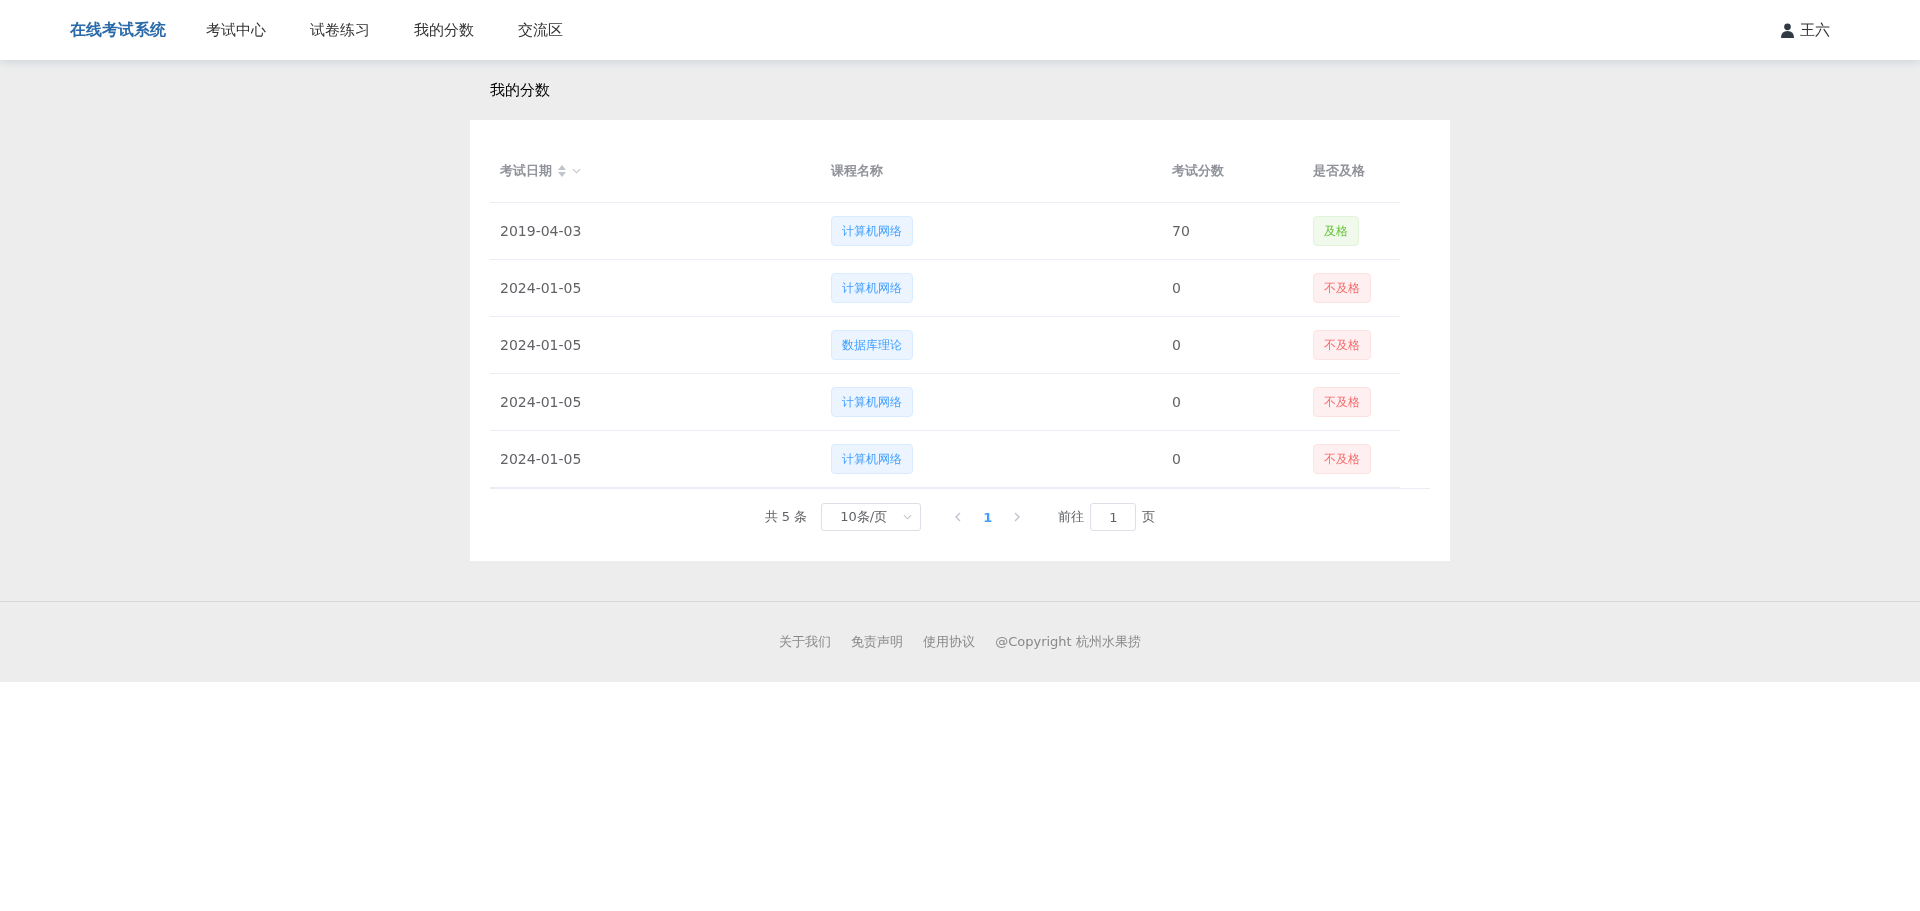  Describe the element at coordinates (1336, 231) in the screenshot. I see `result-tag: 及格` at that location.